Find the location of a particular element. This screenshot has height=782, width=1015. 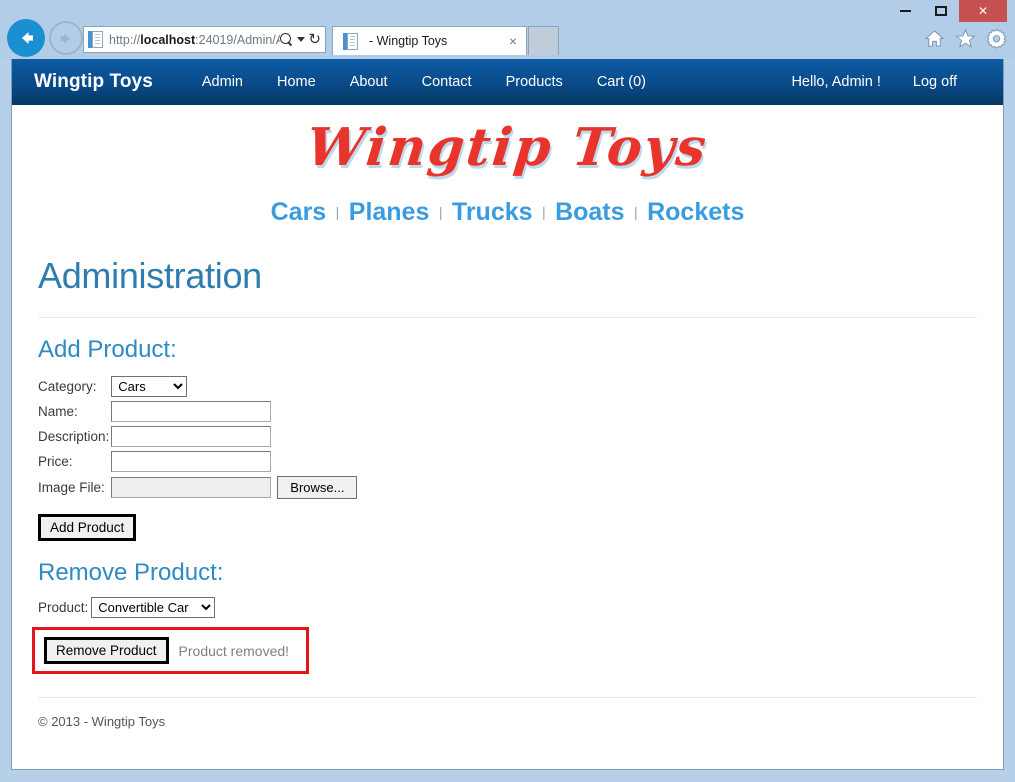

nav-item-about: About is located at coordinates (369, 82).